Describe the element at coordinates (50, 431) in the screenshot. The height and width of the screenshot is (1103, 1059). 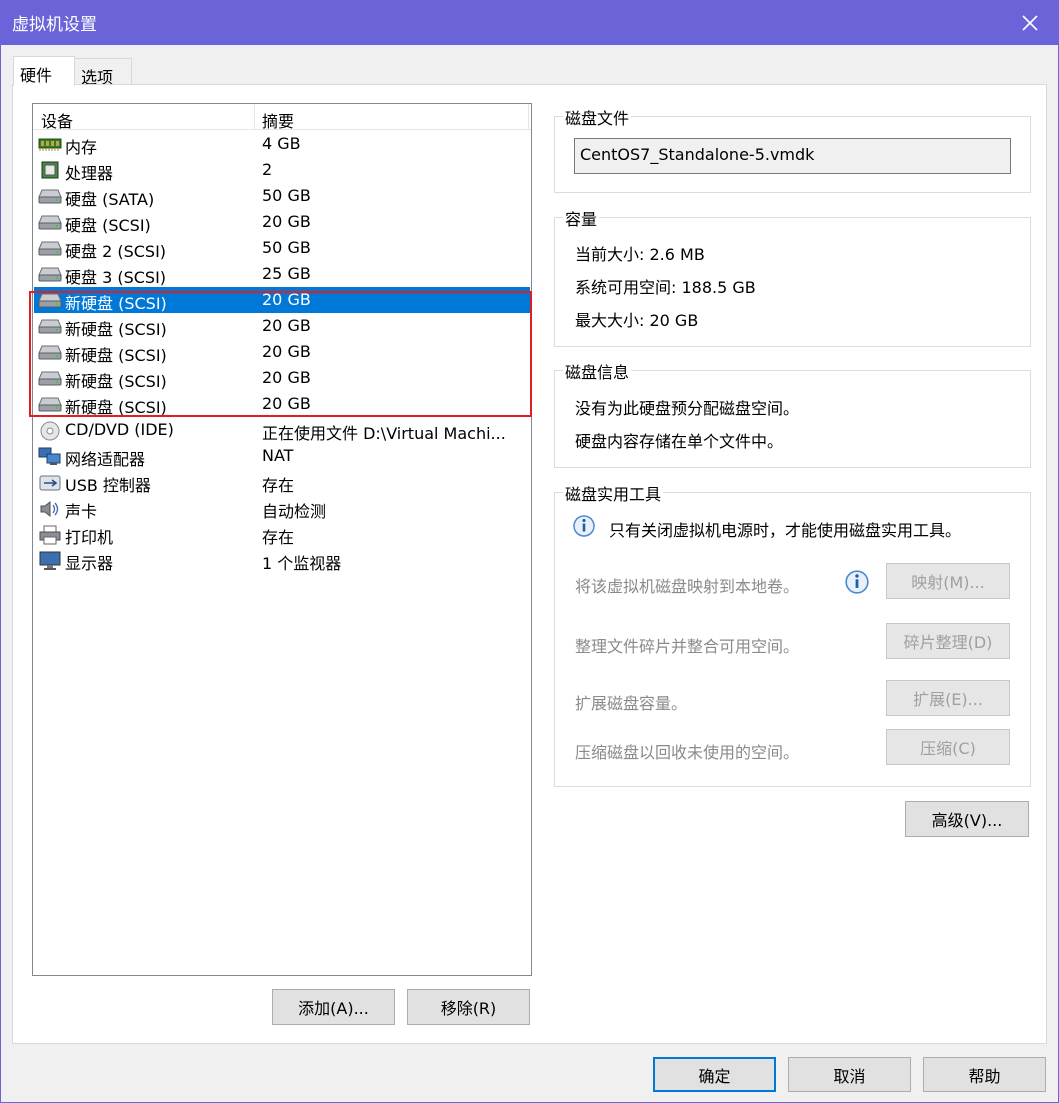
I see `cd-dvd-icon` at that location.